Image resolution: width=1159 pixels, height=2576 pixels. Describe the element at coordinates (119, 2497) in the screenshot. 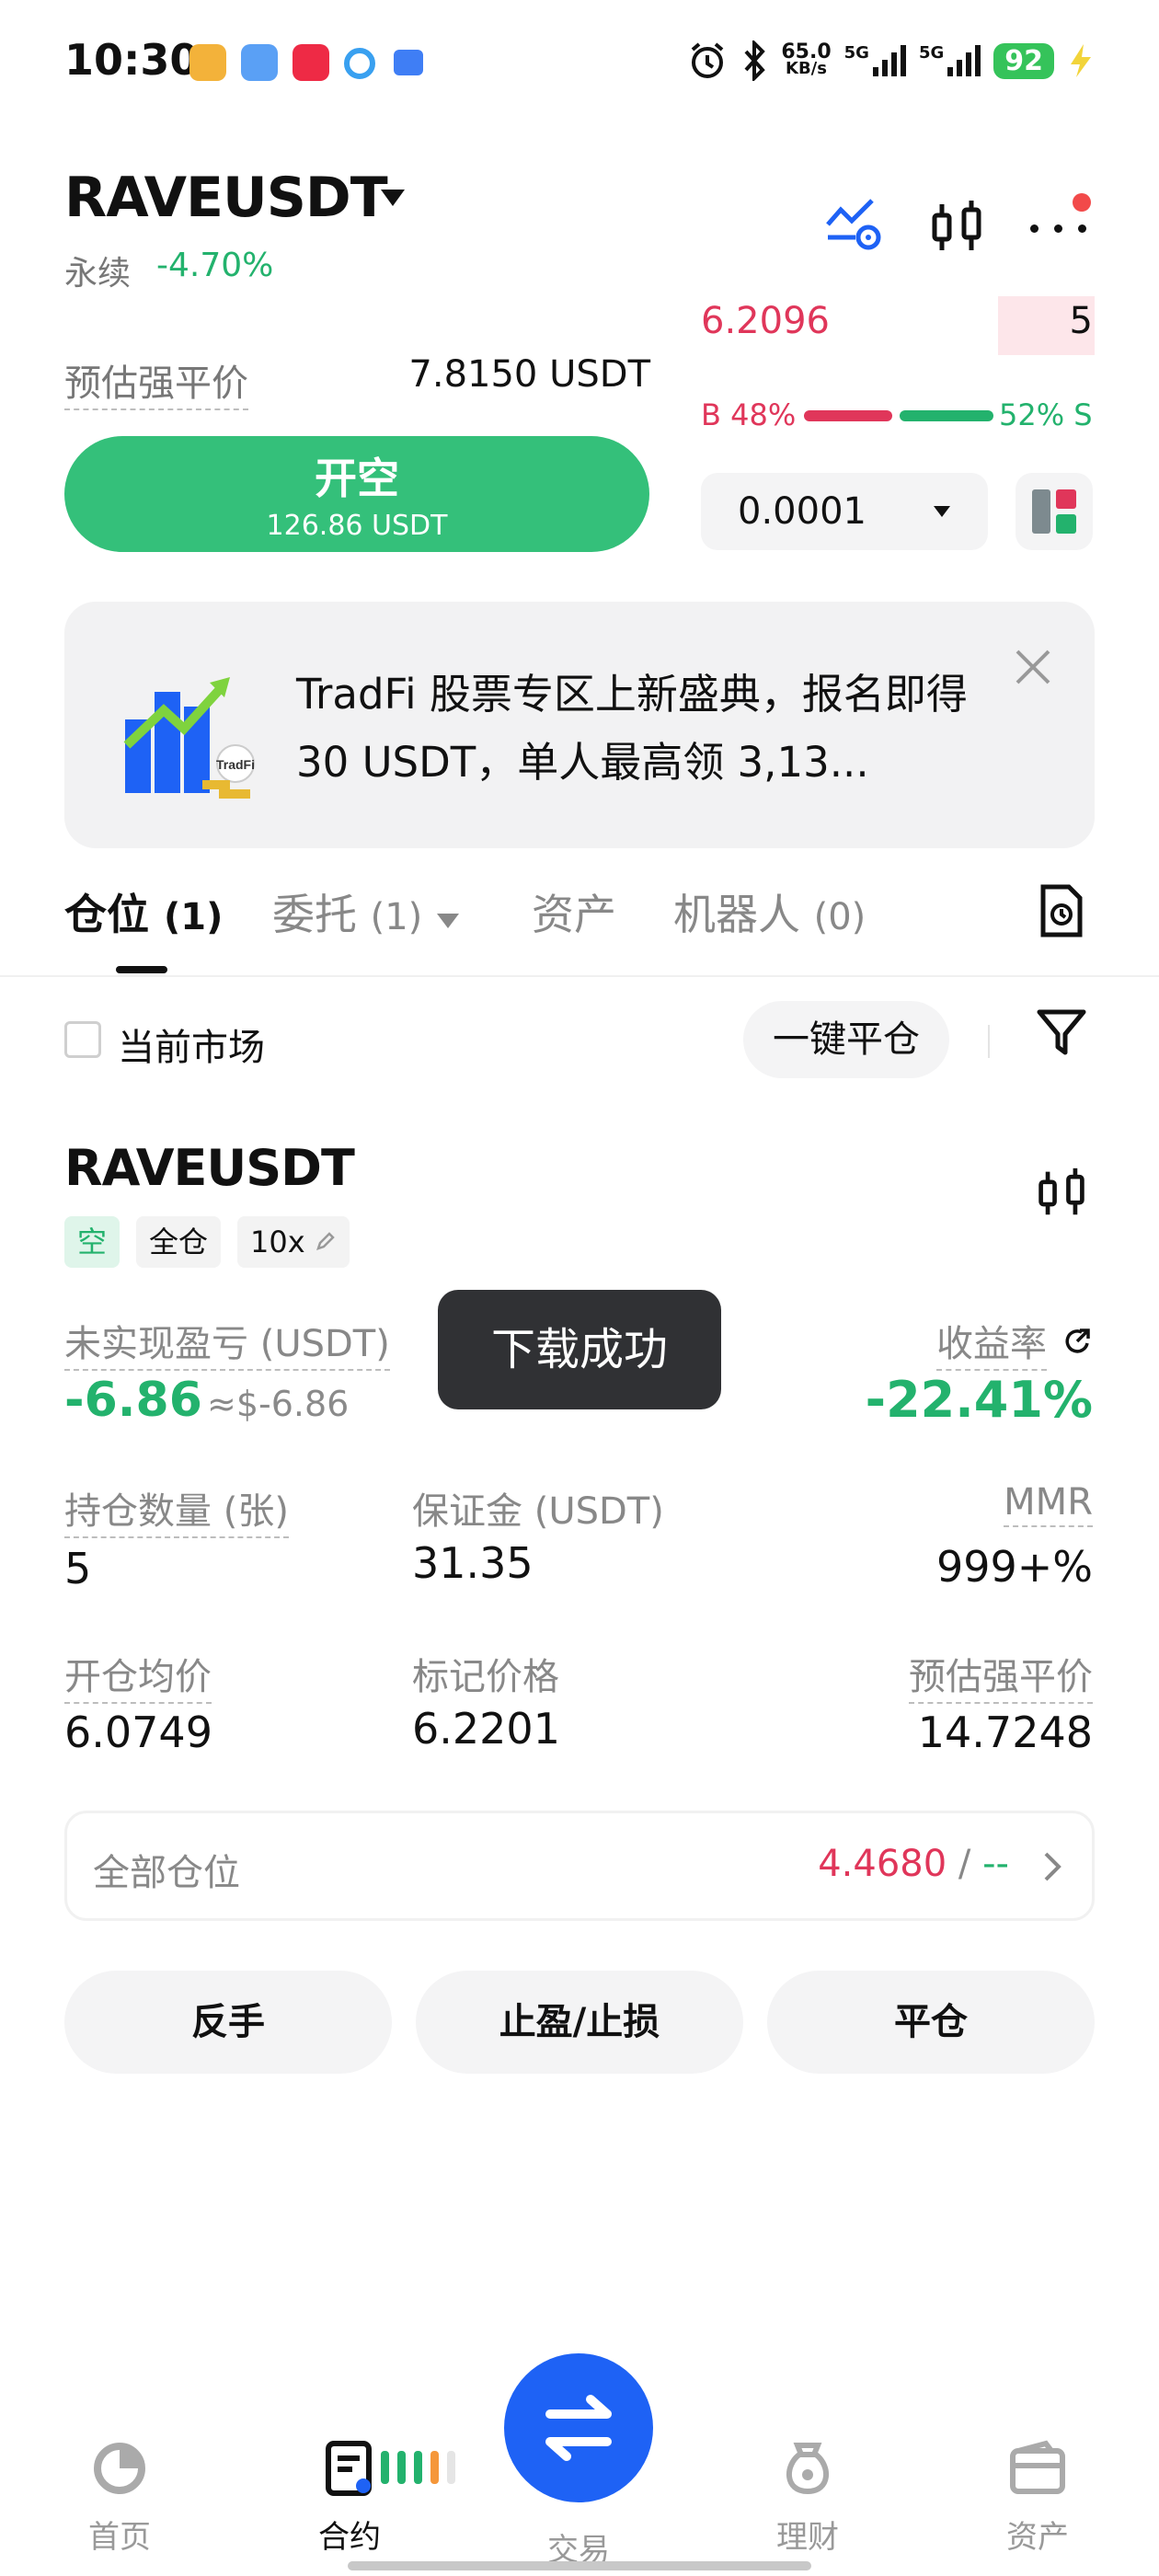

I see `nav-home: 首页` at that location.